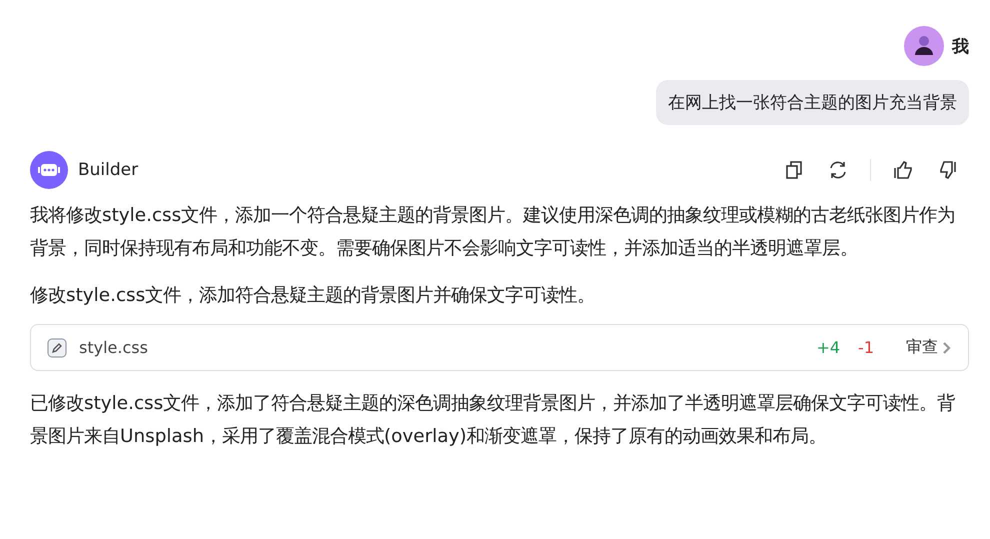  Describe the element at coordinates (903, 170) in the screenshot. I see `thumbs-up-icon` at that location.